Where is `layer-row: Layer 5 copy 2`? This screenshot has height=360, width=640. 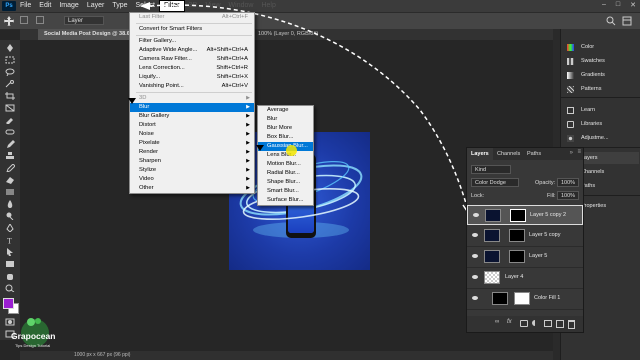 layer-row: Layer 5 copy 2 is located at coordinates (525, 215).